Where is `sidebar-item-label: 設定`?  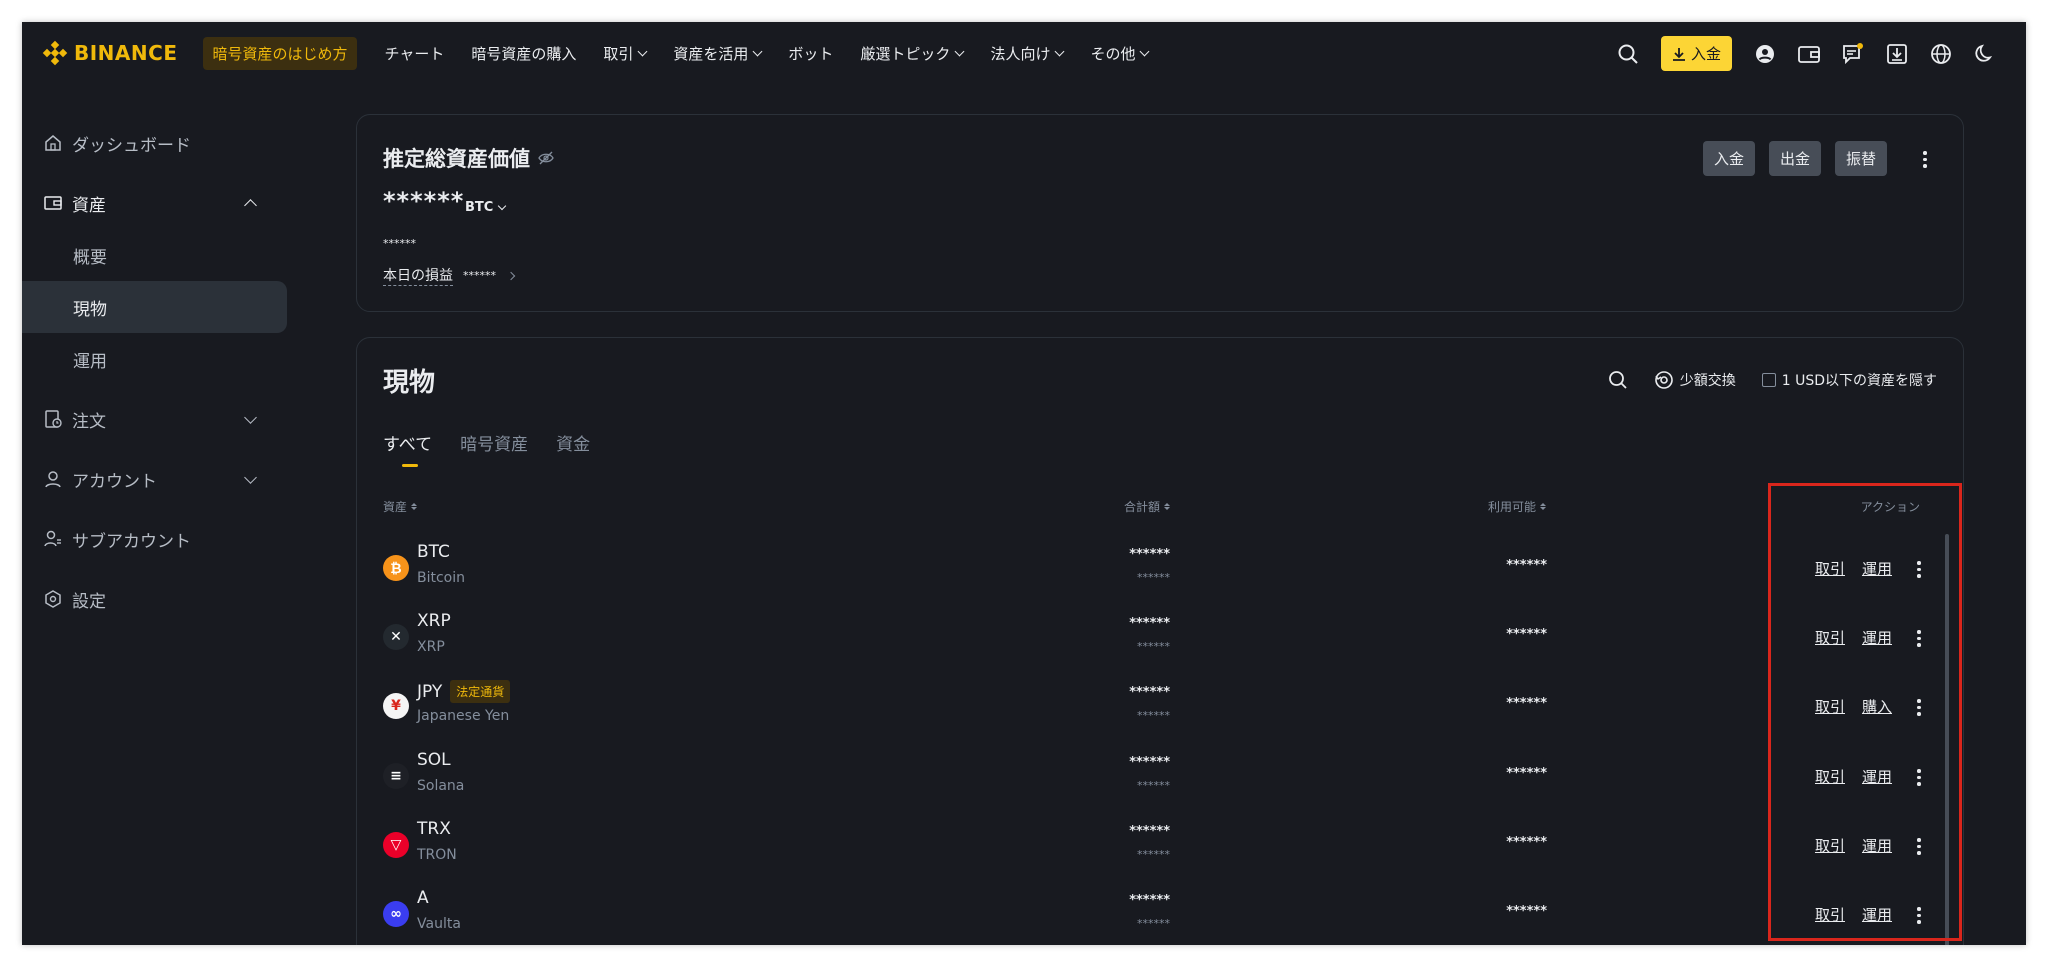 sidebar-item-label: 設定 is located at coordinates (89, 601).